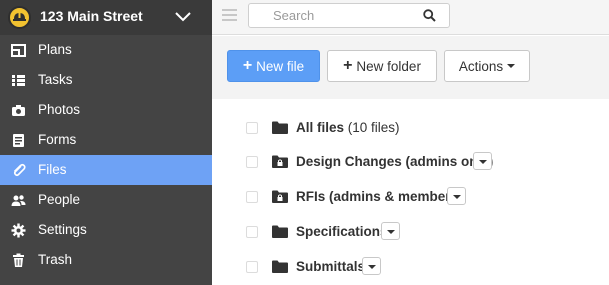 The image size is (609, 285). What do you see at coordinates (55, 259) in the screenshot?
I see `sidebar-item-label: Trash` at bounding box center [55, 259].